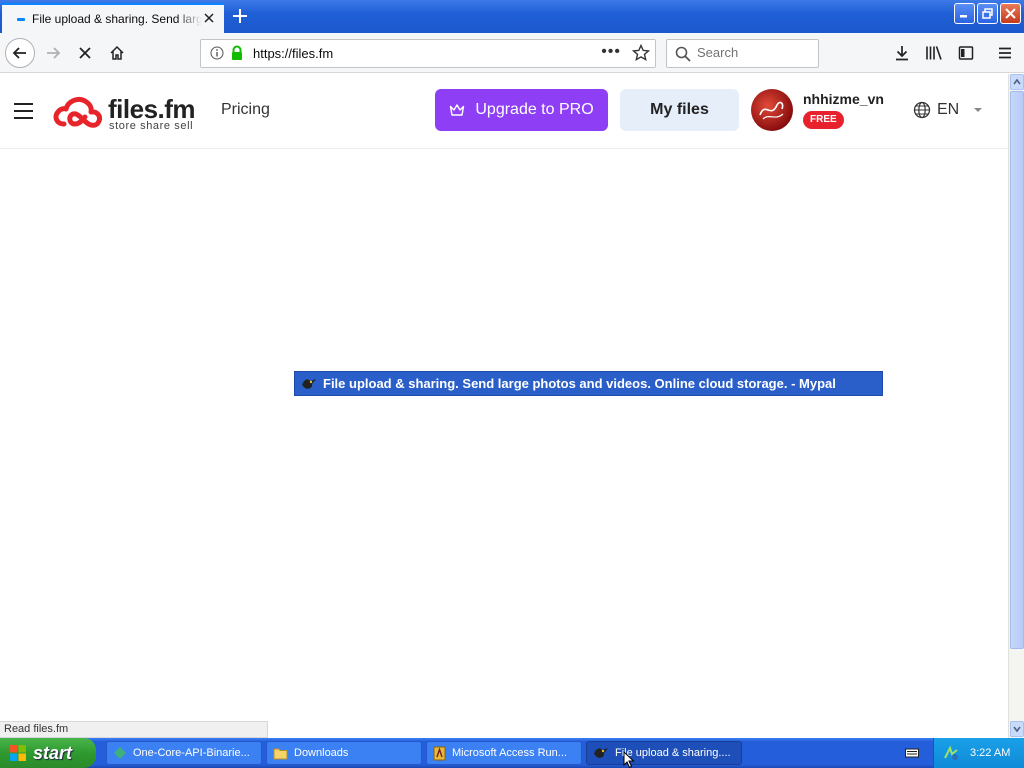  I want to click on library-icon, so click(934, 53).